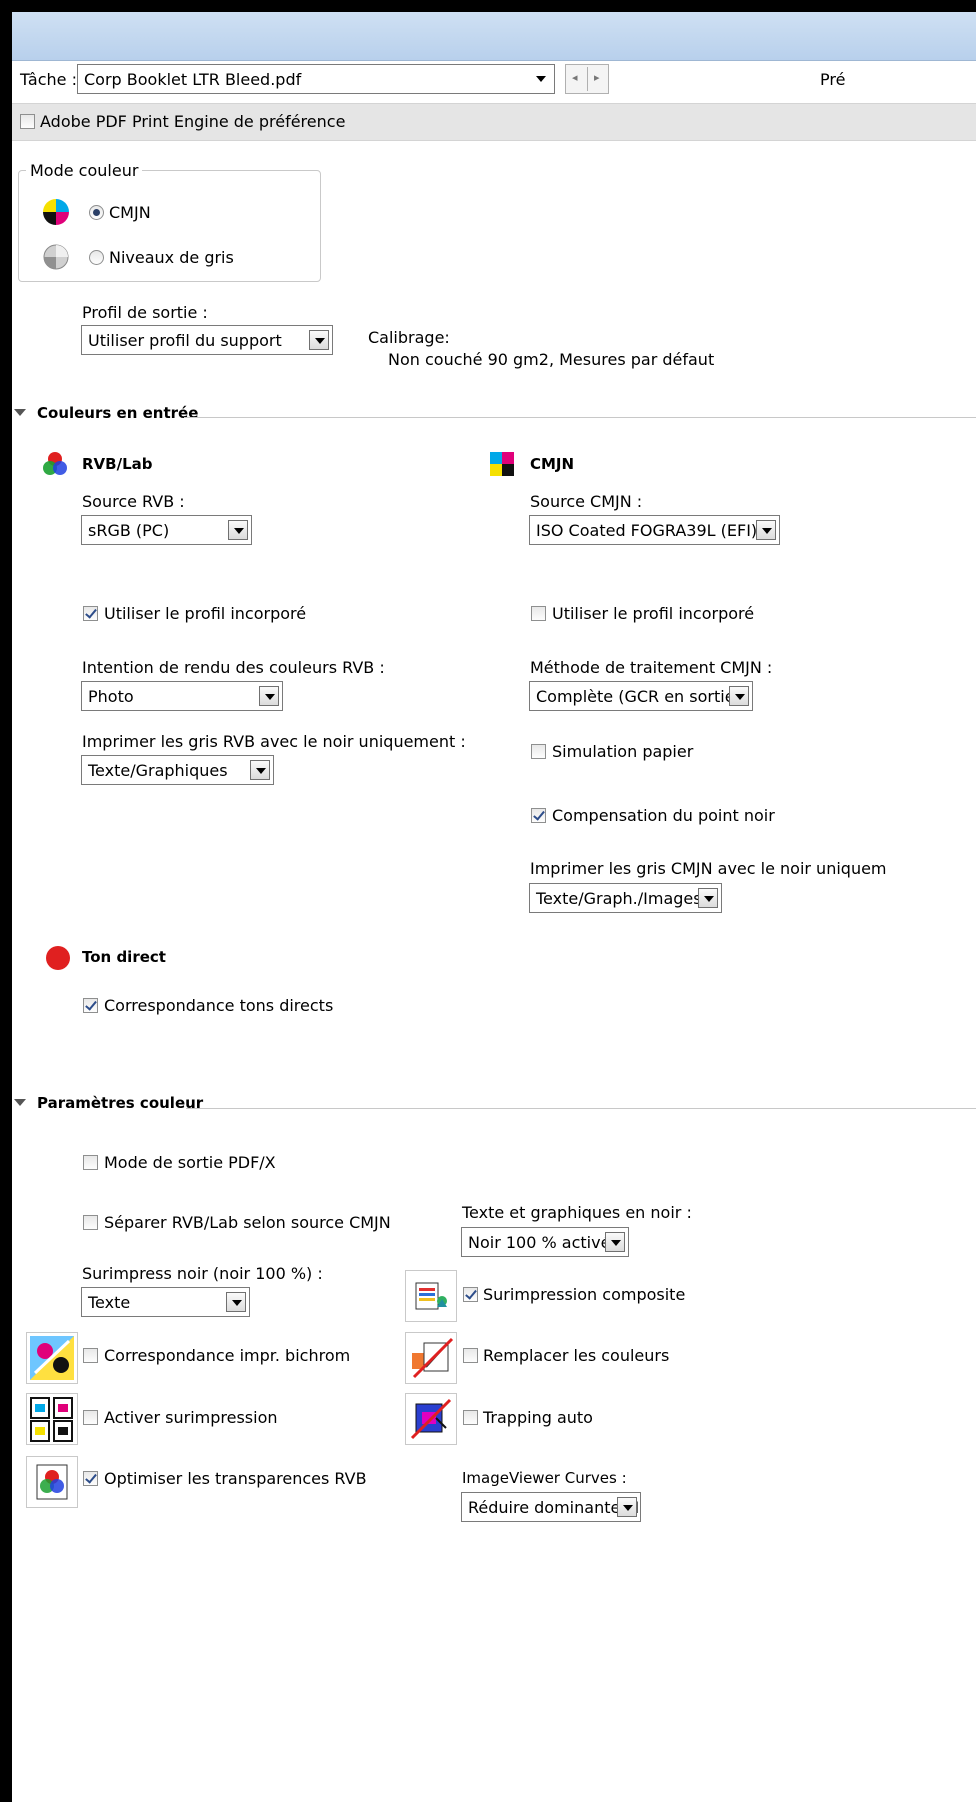 The height and width of the screenshot is (1802, 976). I want to click on task-nav-buttons: ◂ ▸, so click(587, 79).